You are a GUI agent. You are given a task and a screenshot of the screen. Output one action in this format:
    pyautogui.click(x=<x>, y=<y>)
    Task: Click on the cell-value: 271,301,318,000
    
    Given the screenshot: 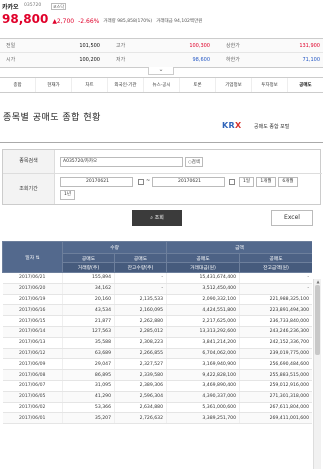 What is the action you would take?
    pyautogui.click(x=275, y=397)
    